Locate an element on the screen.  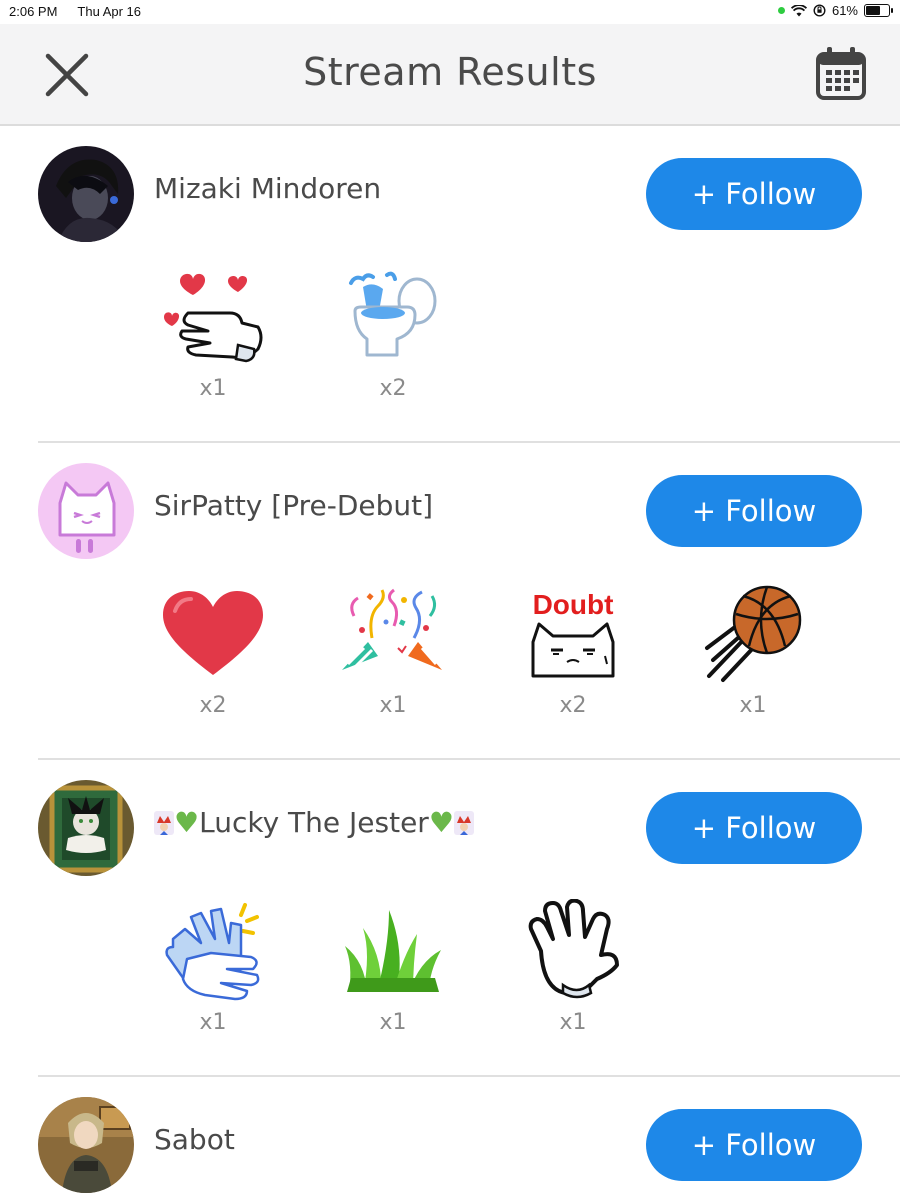
username: Sabot is located at coordinates (194, 1139).